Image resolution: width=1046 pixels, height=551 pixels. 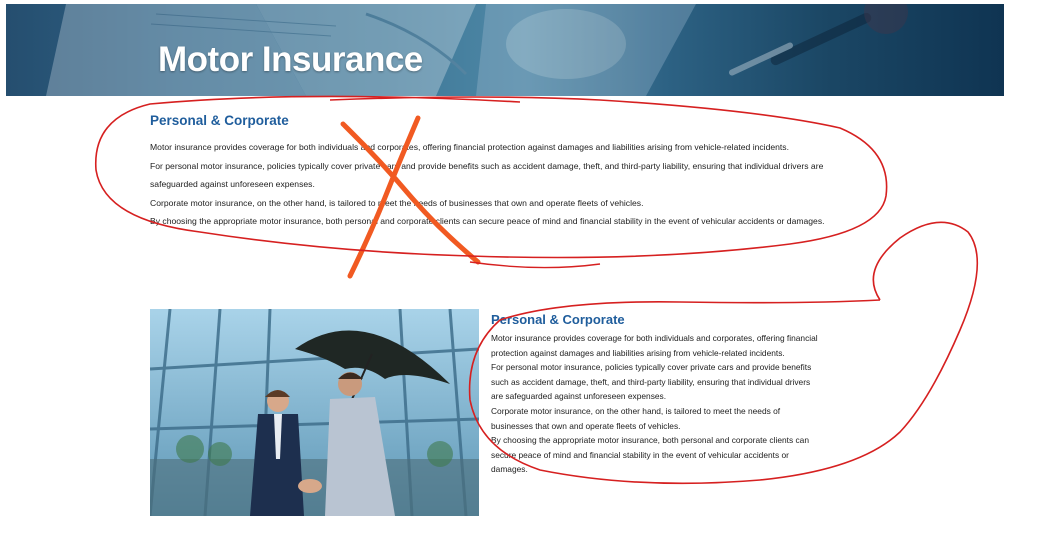 I want to click on handshake-photo, so click(x=314, y=412).